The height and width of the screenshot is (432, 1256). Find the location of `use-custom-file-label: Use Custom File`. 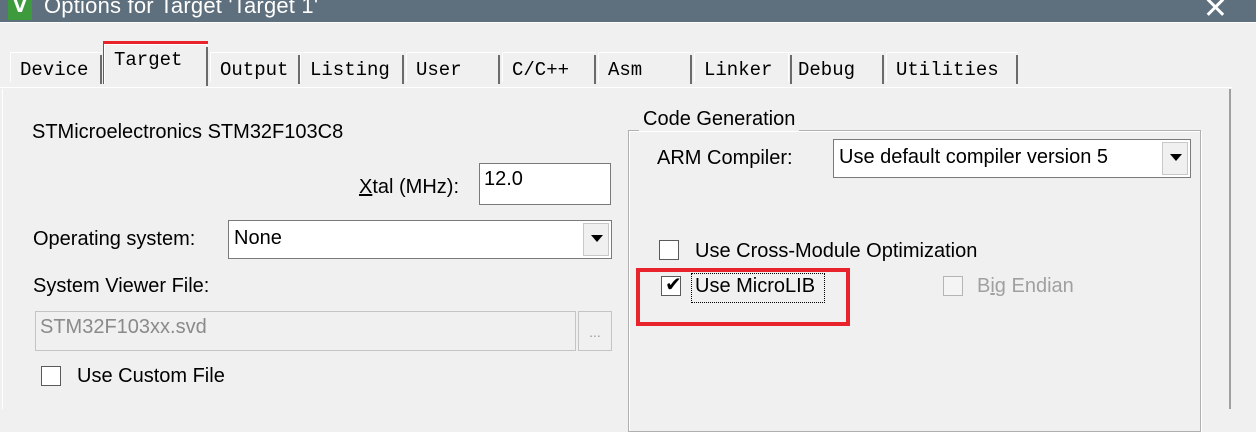

use-custom-file-label: Use Custom File is located at coordinates (151, 376).